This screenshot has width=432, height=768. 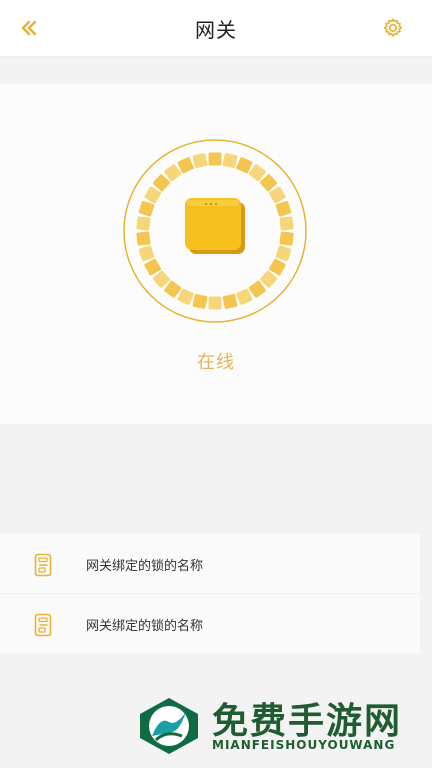 What do you see at coordinates (216, 362) in the screenshot?
I see `online-status-text: 在线` at bounding box center [216, 362].